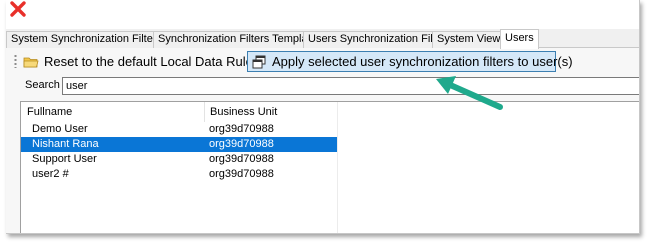 The height and width of the screenshot is (242, 650). What do you see at coordinates (177, 112) in the screenshot?
I see `grid-header: Fullname Business Unit` at bounding box center [177, 112].